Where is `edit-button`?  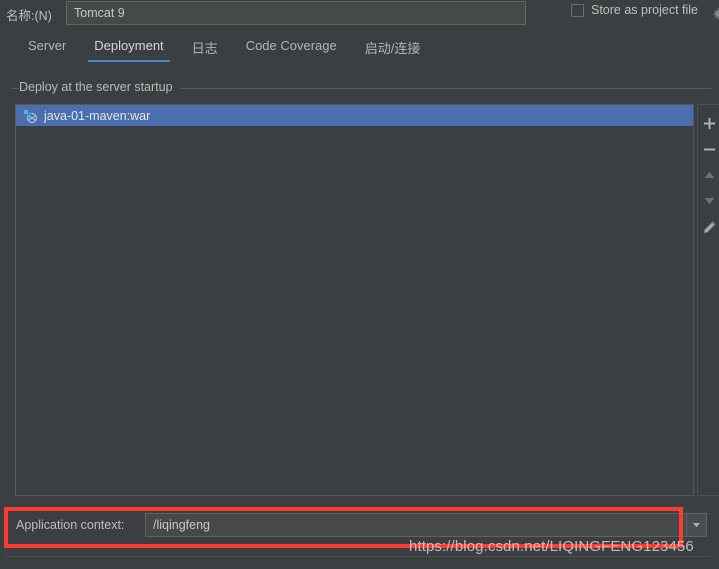 edit-button is located at coordinates (708, 227).